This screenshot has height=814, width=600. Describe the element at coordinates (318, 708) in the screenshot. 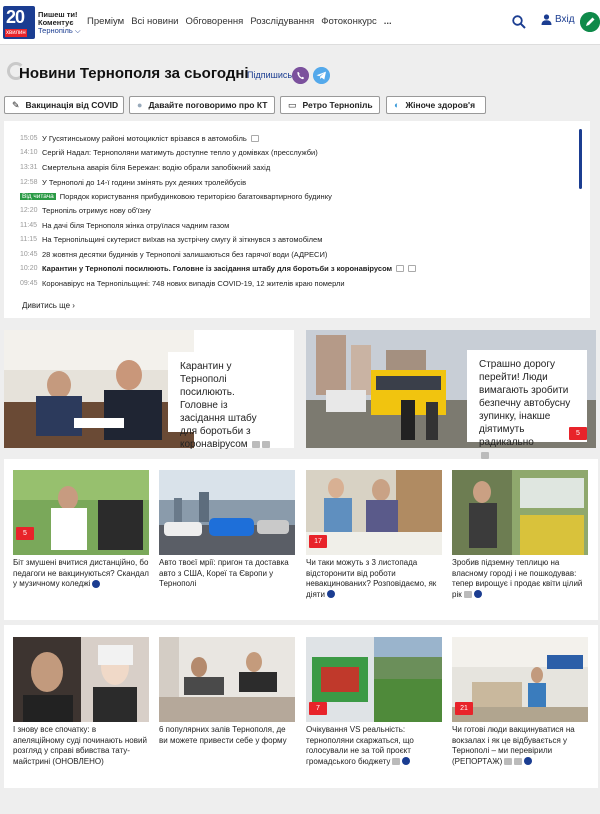

I see `comments-badge: 7` at that location.